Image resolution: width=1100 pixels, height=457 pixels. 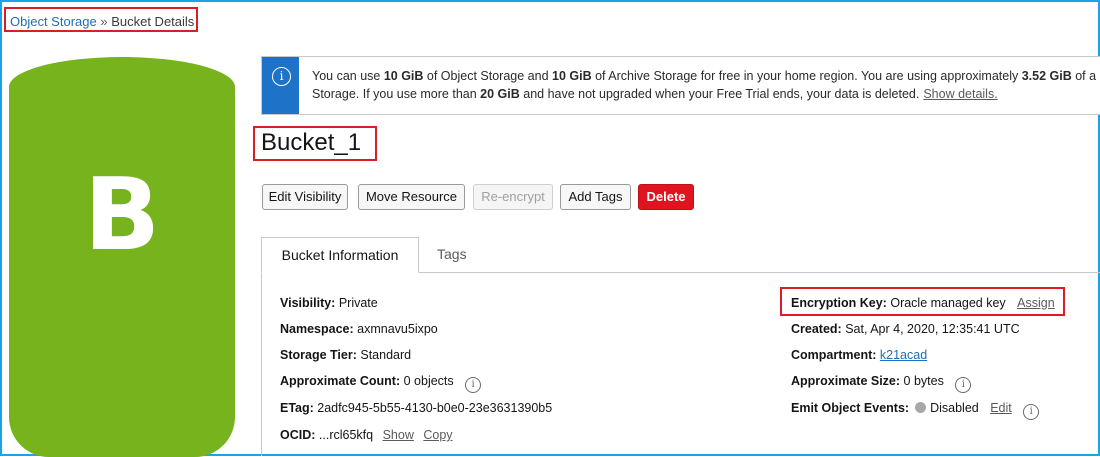 What do you see at coordinates (881, 383) in the screenshot?
I see `approximate-size-row: Approximate Size: 0 bytes i` at bounding box center [881, 383].